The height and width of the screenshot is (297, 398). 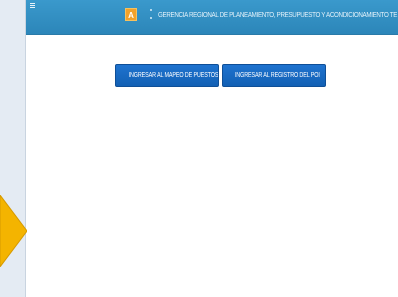 What do you see at coordinates (13, 231) in the screenshot?
I see `chevron-left-icon` at bounding box center [13, 231].